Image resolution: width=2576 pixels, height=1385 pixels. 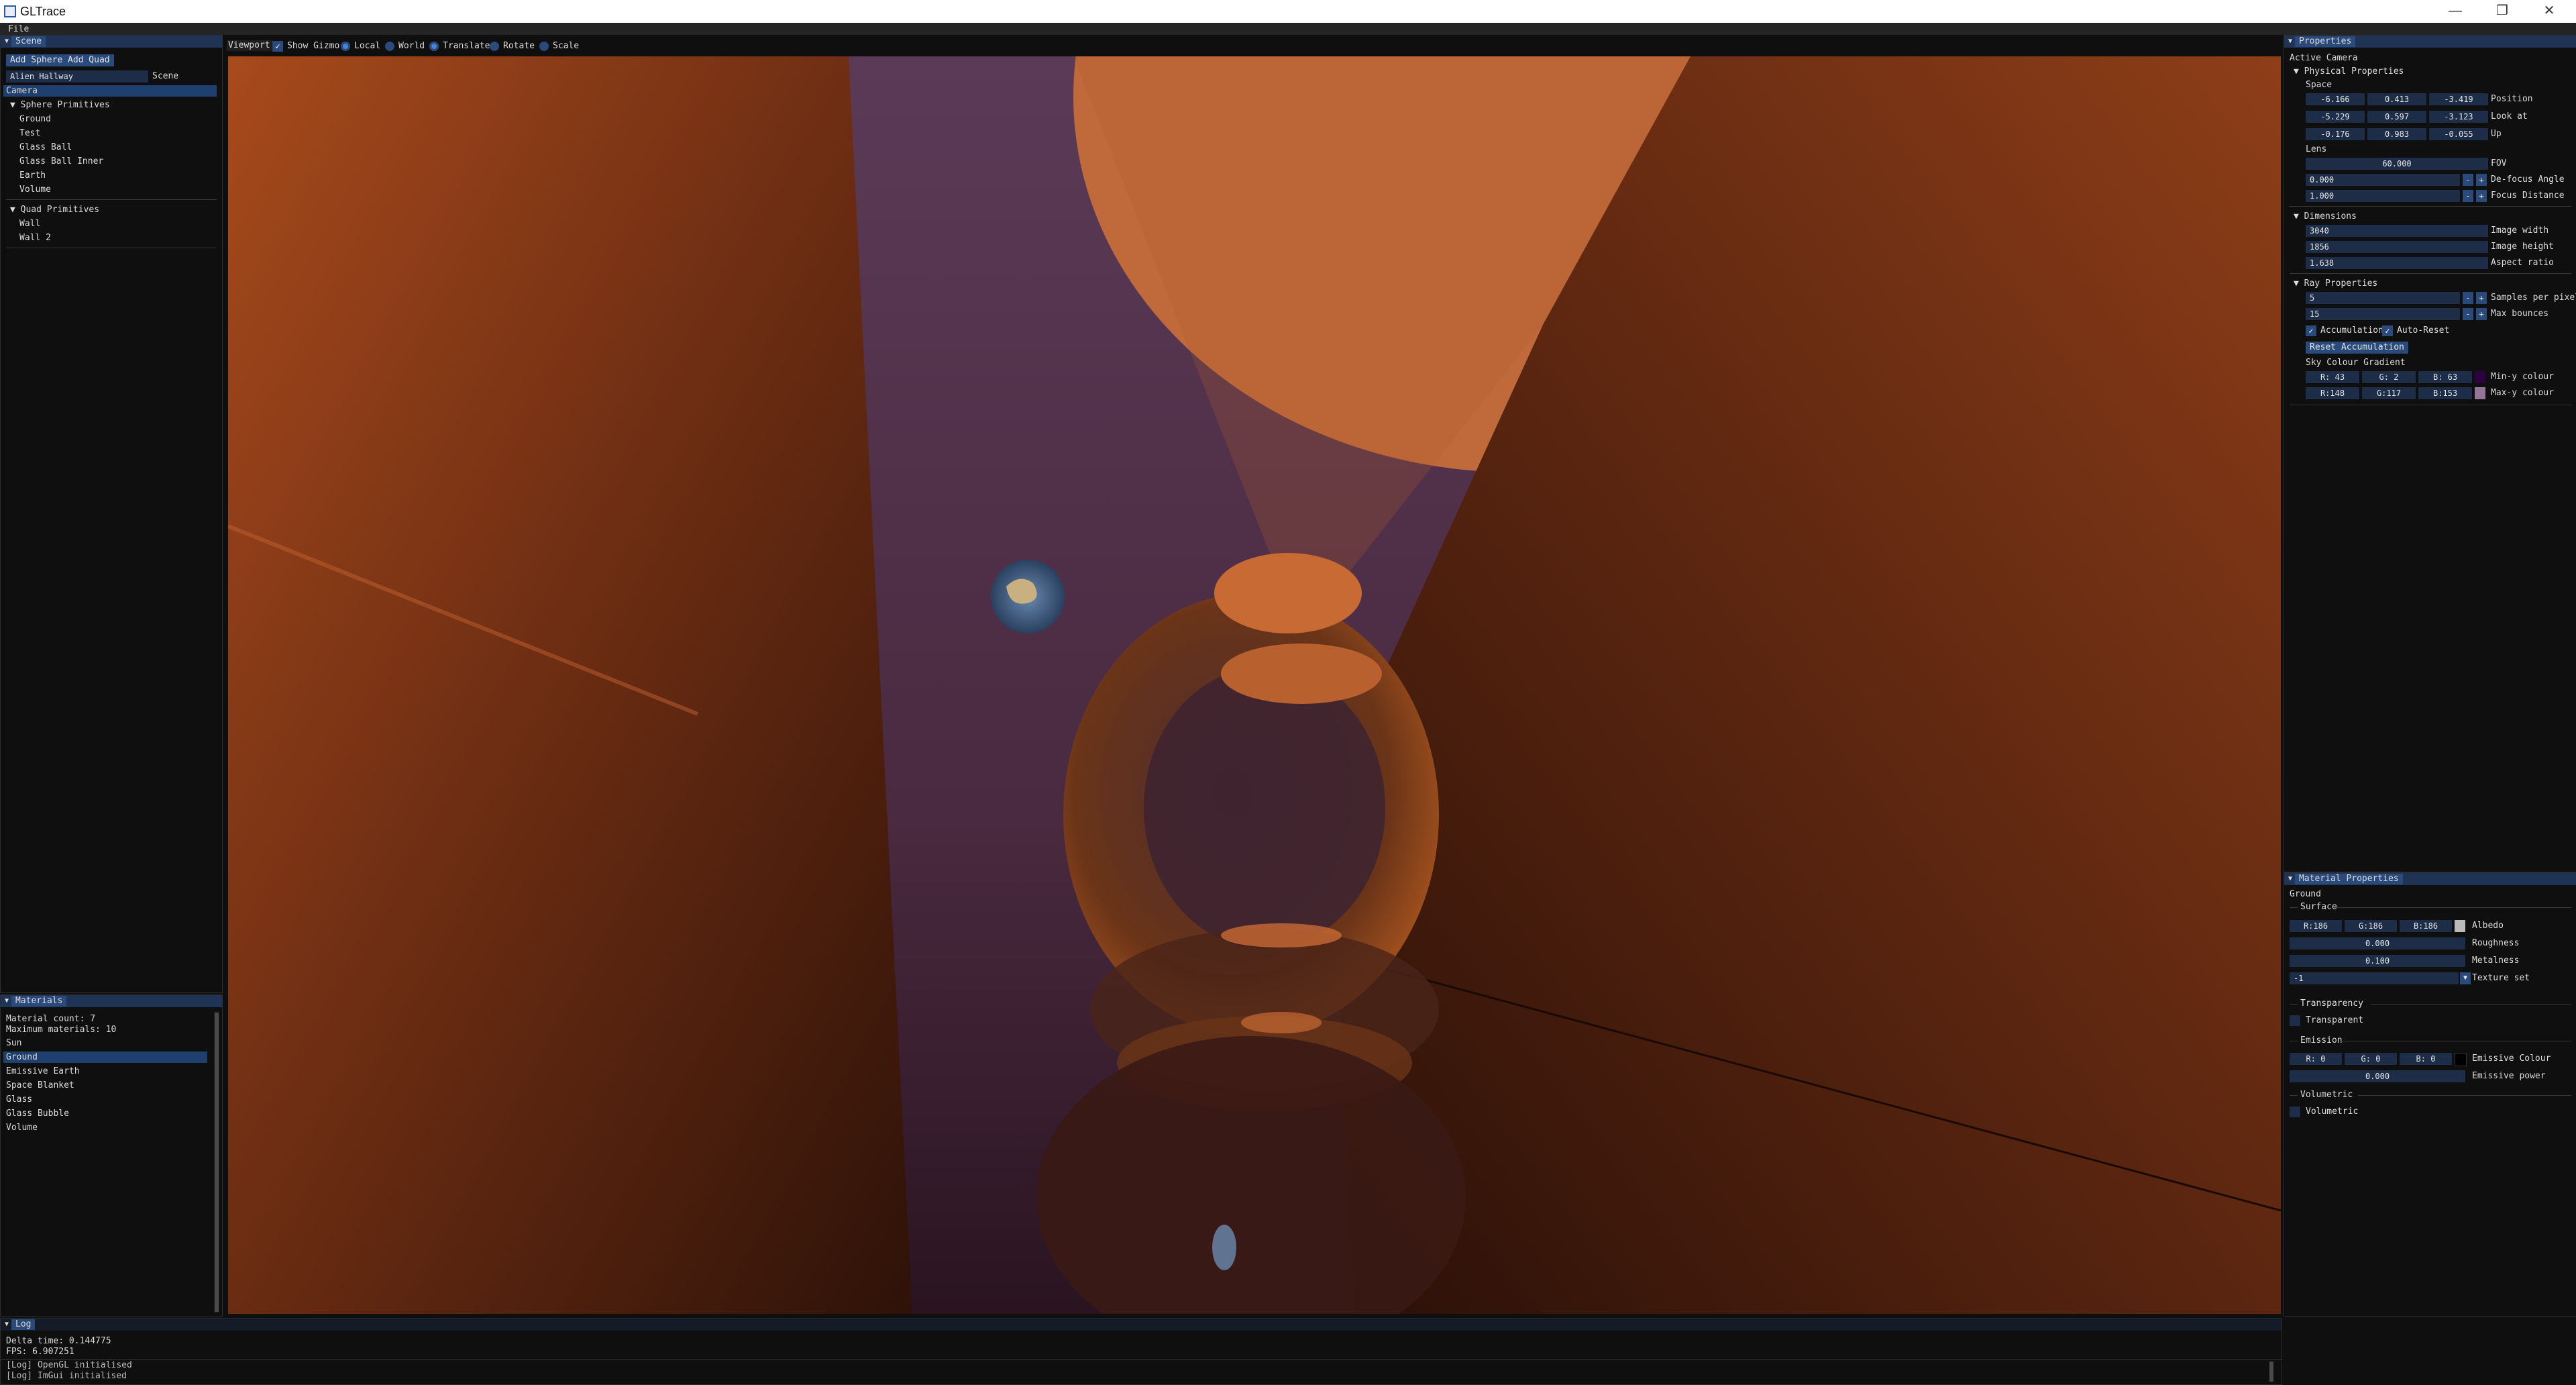 I want to click on min-y-g: G: 2, so click(x=2389, y=377).